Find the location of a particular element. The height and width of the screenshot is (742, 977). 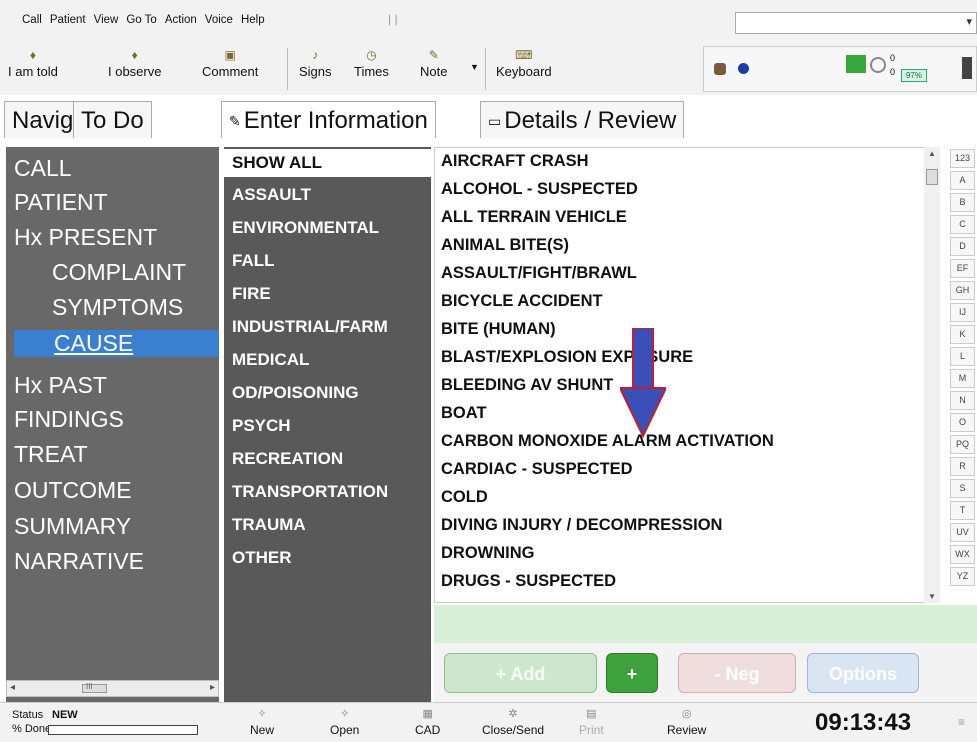

tab-enter-information: ✎ Enter Information is located at coordinates (328, 119).